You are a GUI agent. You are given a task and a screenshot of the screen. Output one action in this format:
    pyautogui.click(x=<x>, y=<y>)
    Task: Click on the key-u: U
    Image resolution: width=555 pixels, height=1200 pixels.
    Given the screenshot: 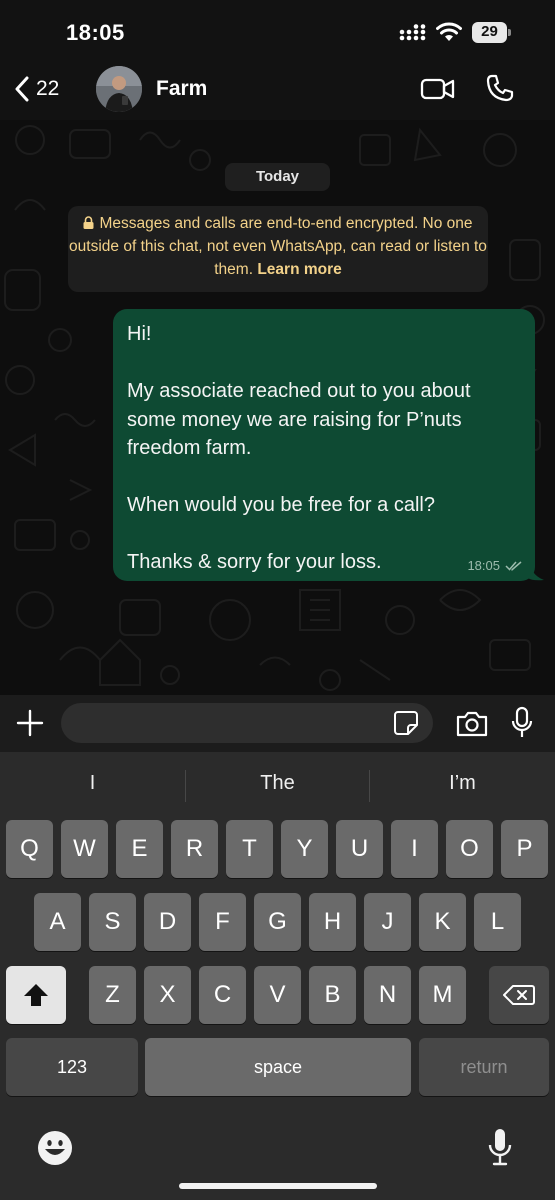 What is the action you would take?
    pyautogui.click(x=359, y=849)
    